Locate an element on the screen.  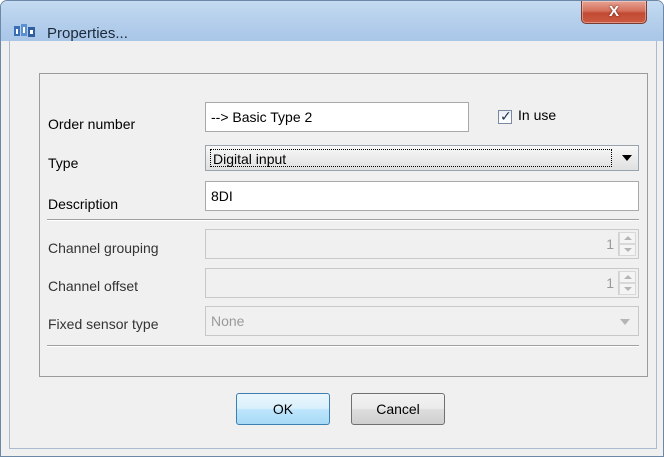
close-button: X is located at coordinates (614, 12).